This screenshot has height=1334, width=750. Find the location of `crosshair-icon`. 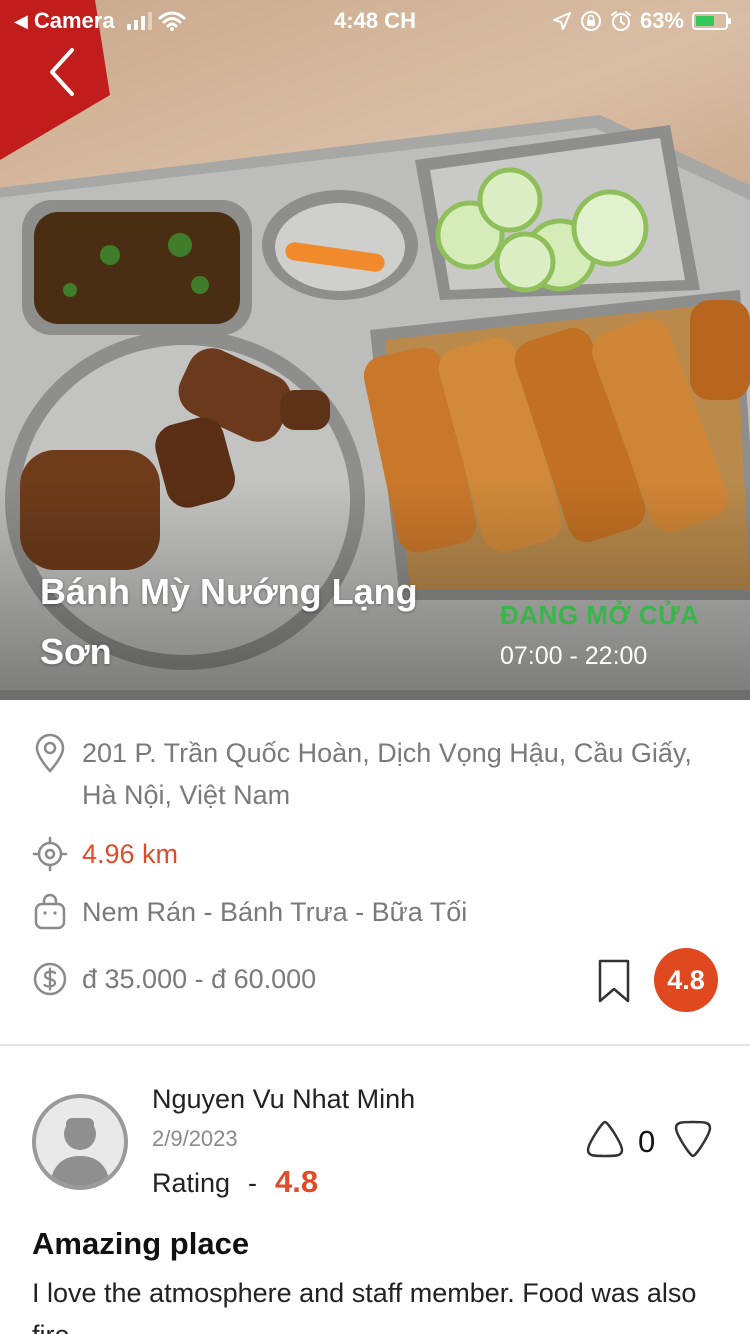

crosshair-icon is located at coordinates (50, 854).